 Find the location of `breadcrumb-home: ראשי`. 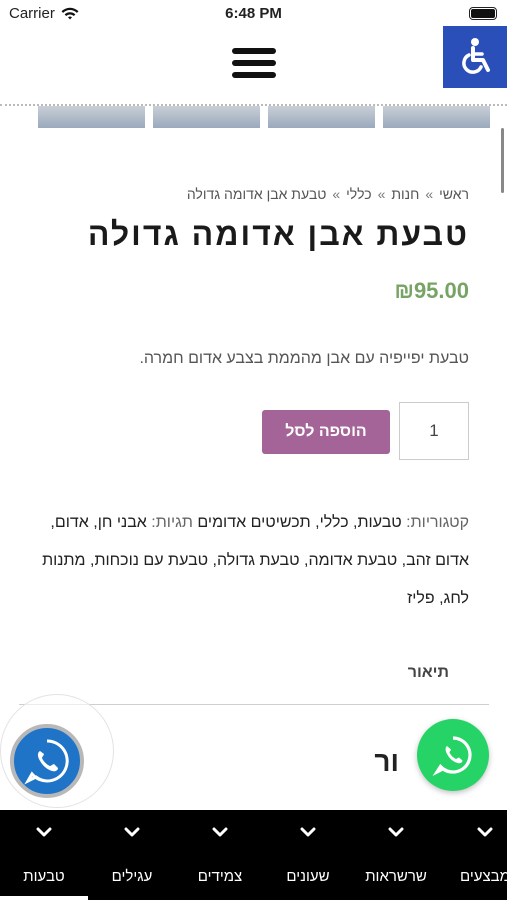

breadcrumb-home: ראשי is located at coordinates (454, 194).